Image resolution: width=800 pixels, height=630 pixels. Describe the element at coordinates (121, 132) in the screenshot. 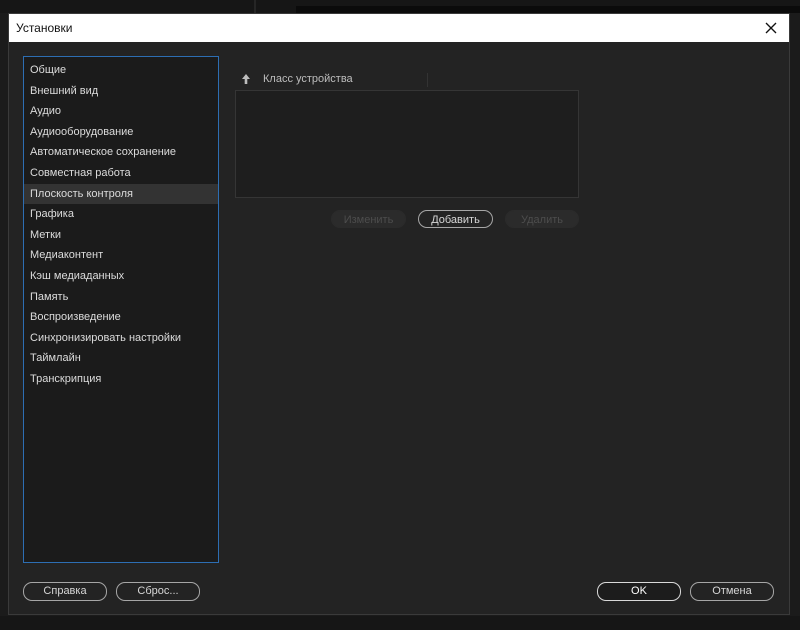

I see `category-item-audio-hardware: Аудиооборудование` at that location.